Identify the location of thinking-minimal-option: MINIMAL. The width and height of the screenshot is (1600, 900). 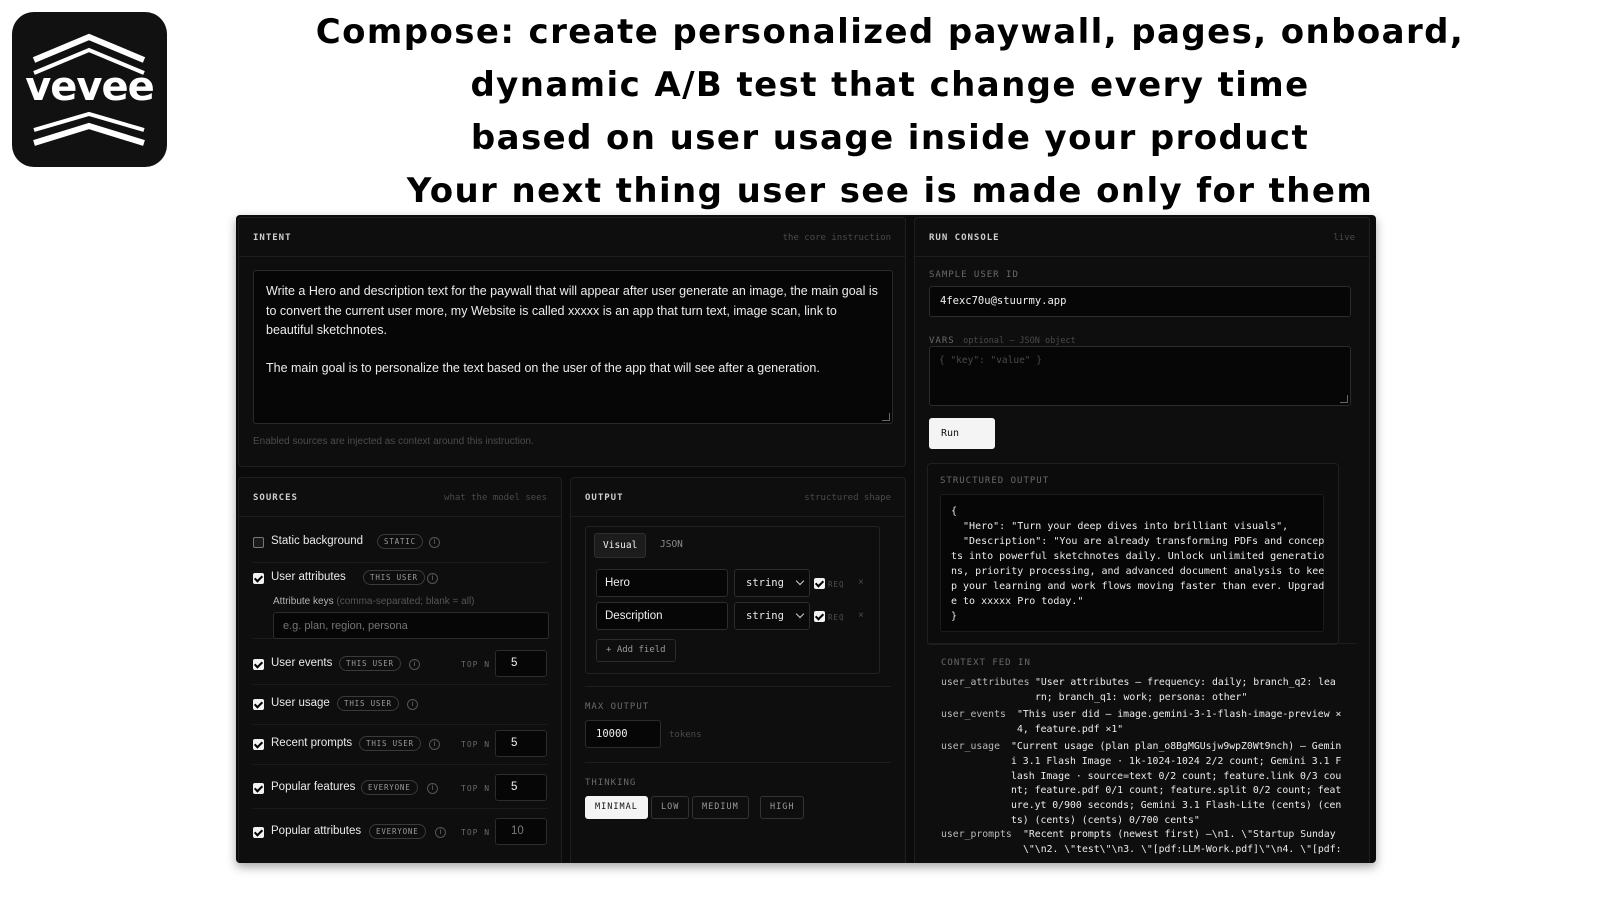
(616, 807).